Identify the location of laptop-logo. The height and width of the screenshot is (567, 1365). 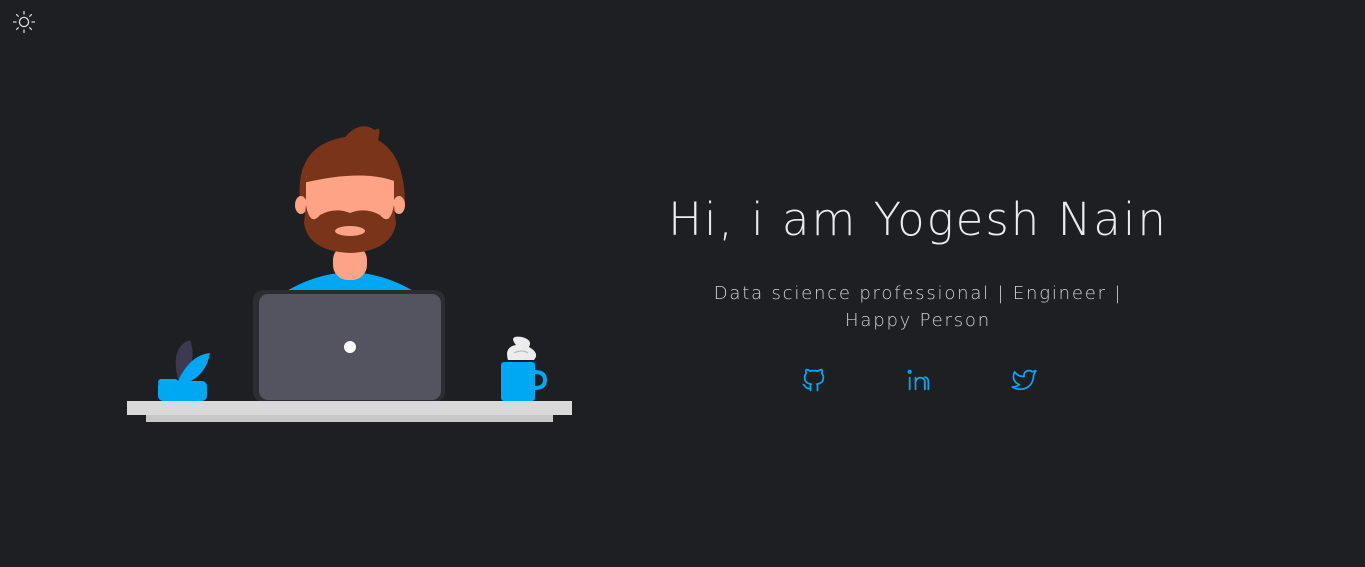
(350, 347).